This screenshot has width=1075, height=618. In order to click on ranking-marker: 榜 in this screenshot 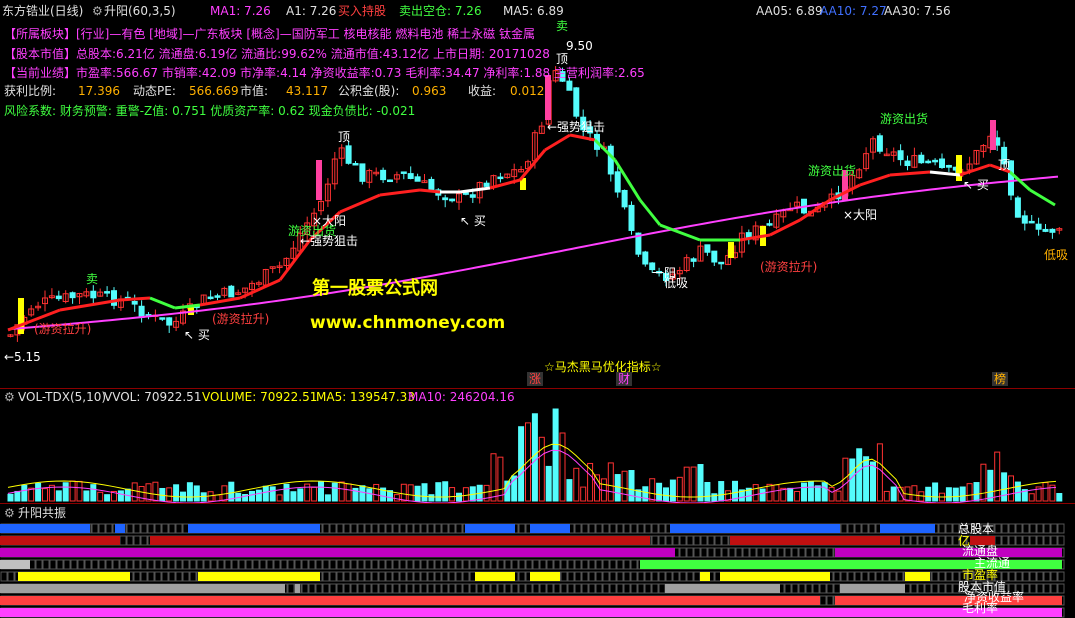, I will do `click(1000, 379)`.